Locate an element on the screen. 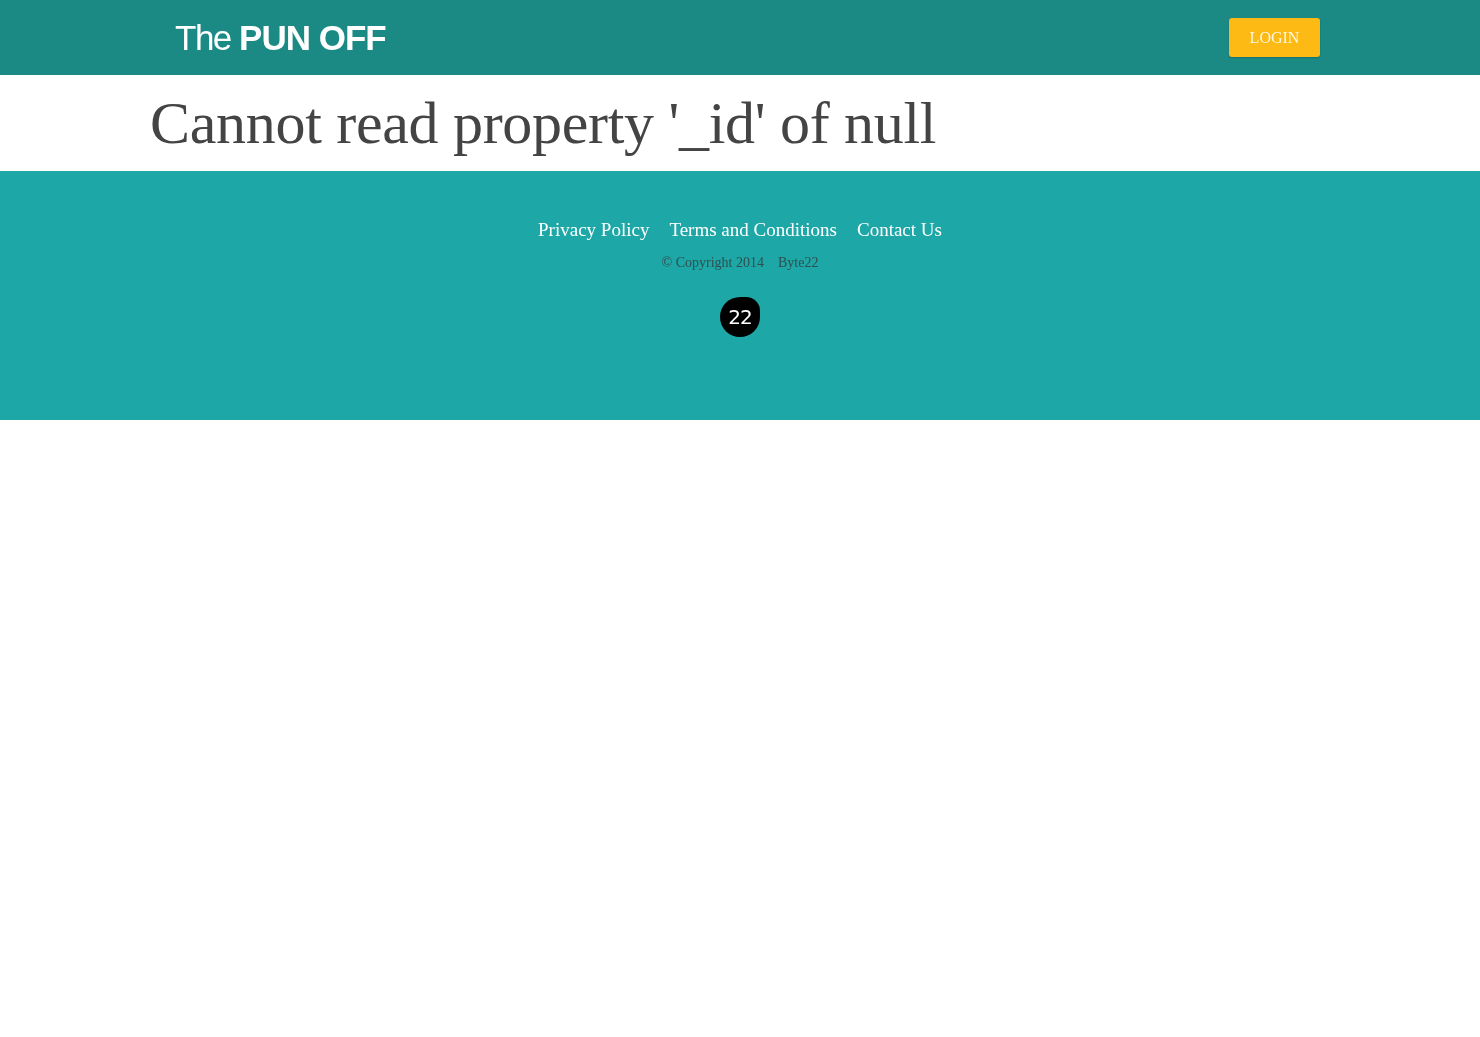 The height and width of the screenshot is (1037, 1480). footer-link: Terms and Conditions is located at coordinates (753, 230).